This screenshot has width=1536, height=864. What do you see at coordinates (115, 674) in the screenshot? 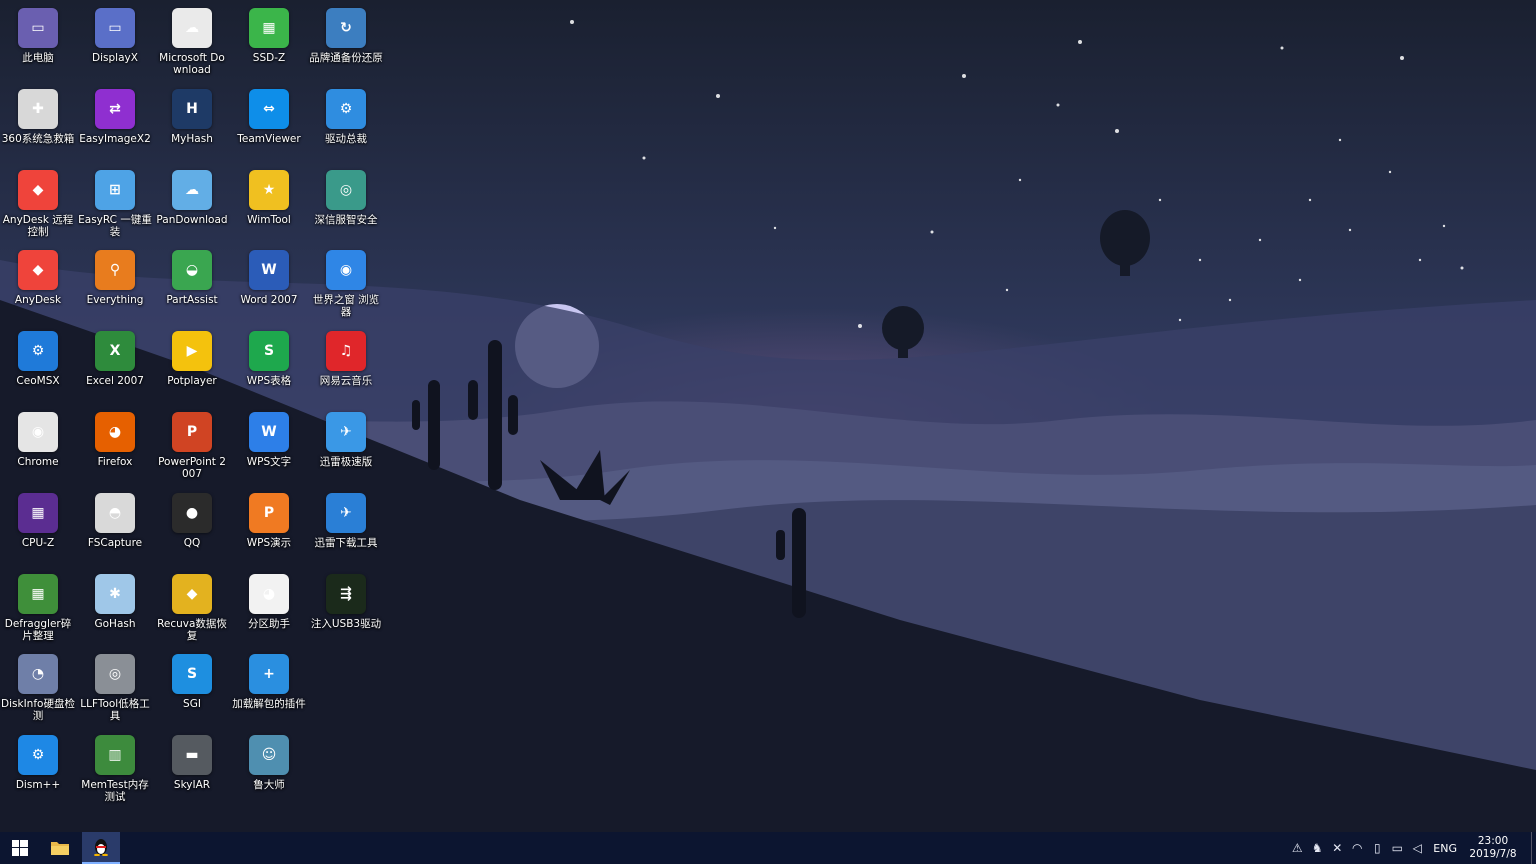
I see `llftool-icon: ◎` at bounding box center [115, 674].